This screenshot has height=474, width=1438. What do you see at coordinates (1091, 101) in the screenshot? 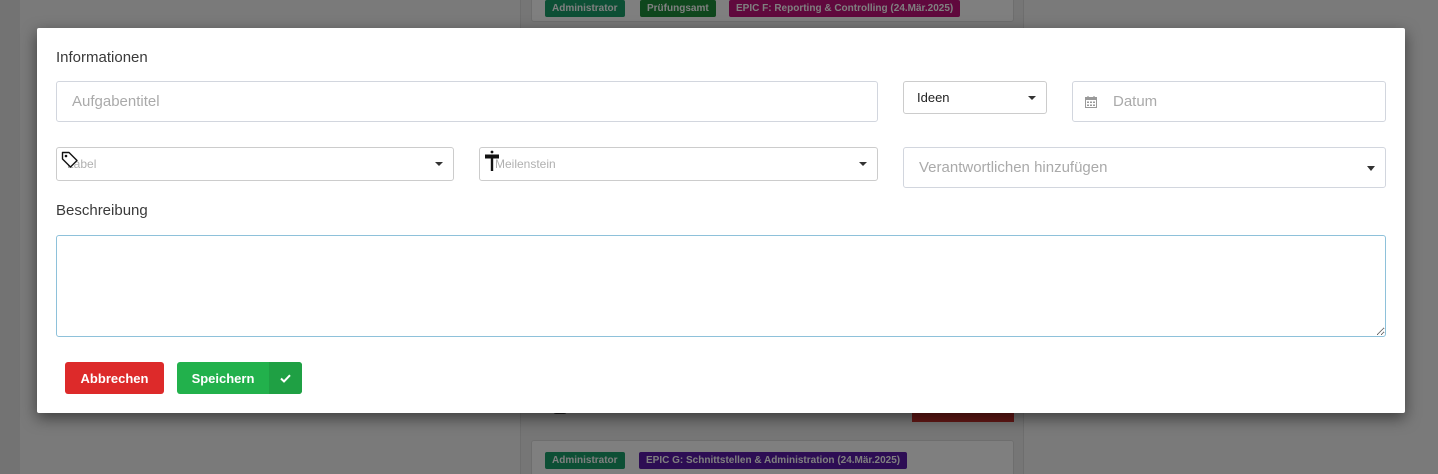
I see `calendar-icon` at bounding box center [1091, 101].